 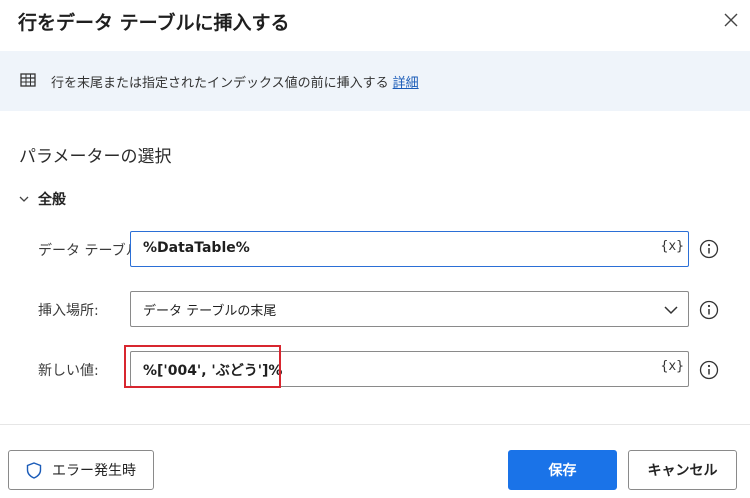 What do you see at coordinates (94, 471) in the screenshot?
I see `on-error-label: エラー発生時` at bounding box center [94, 471].